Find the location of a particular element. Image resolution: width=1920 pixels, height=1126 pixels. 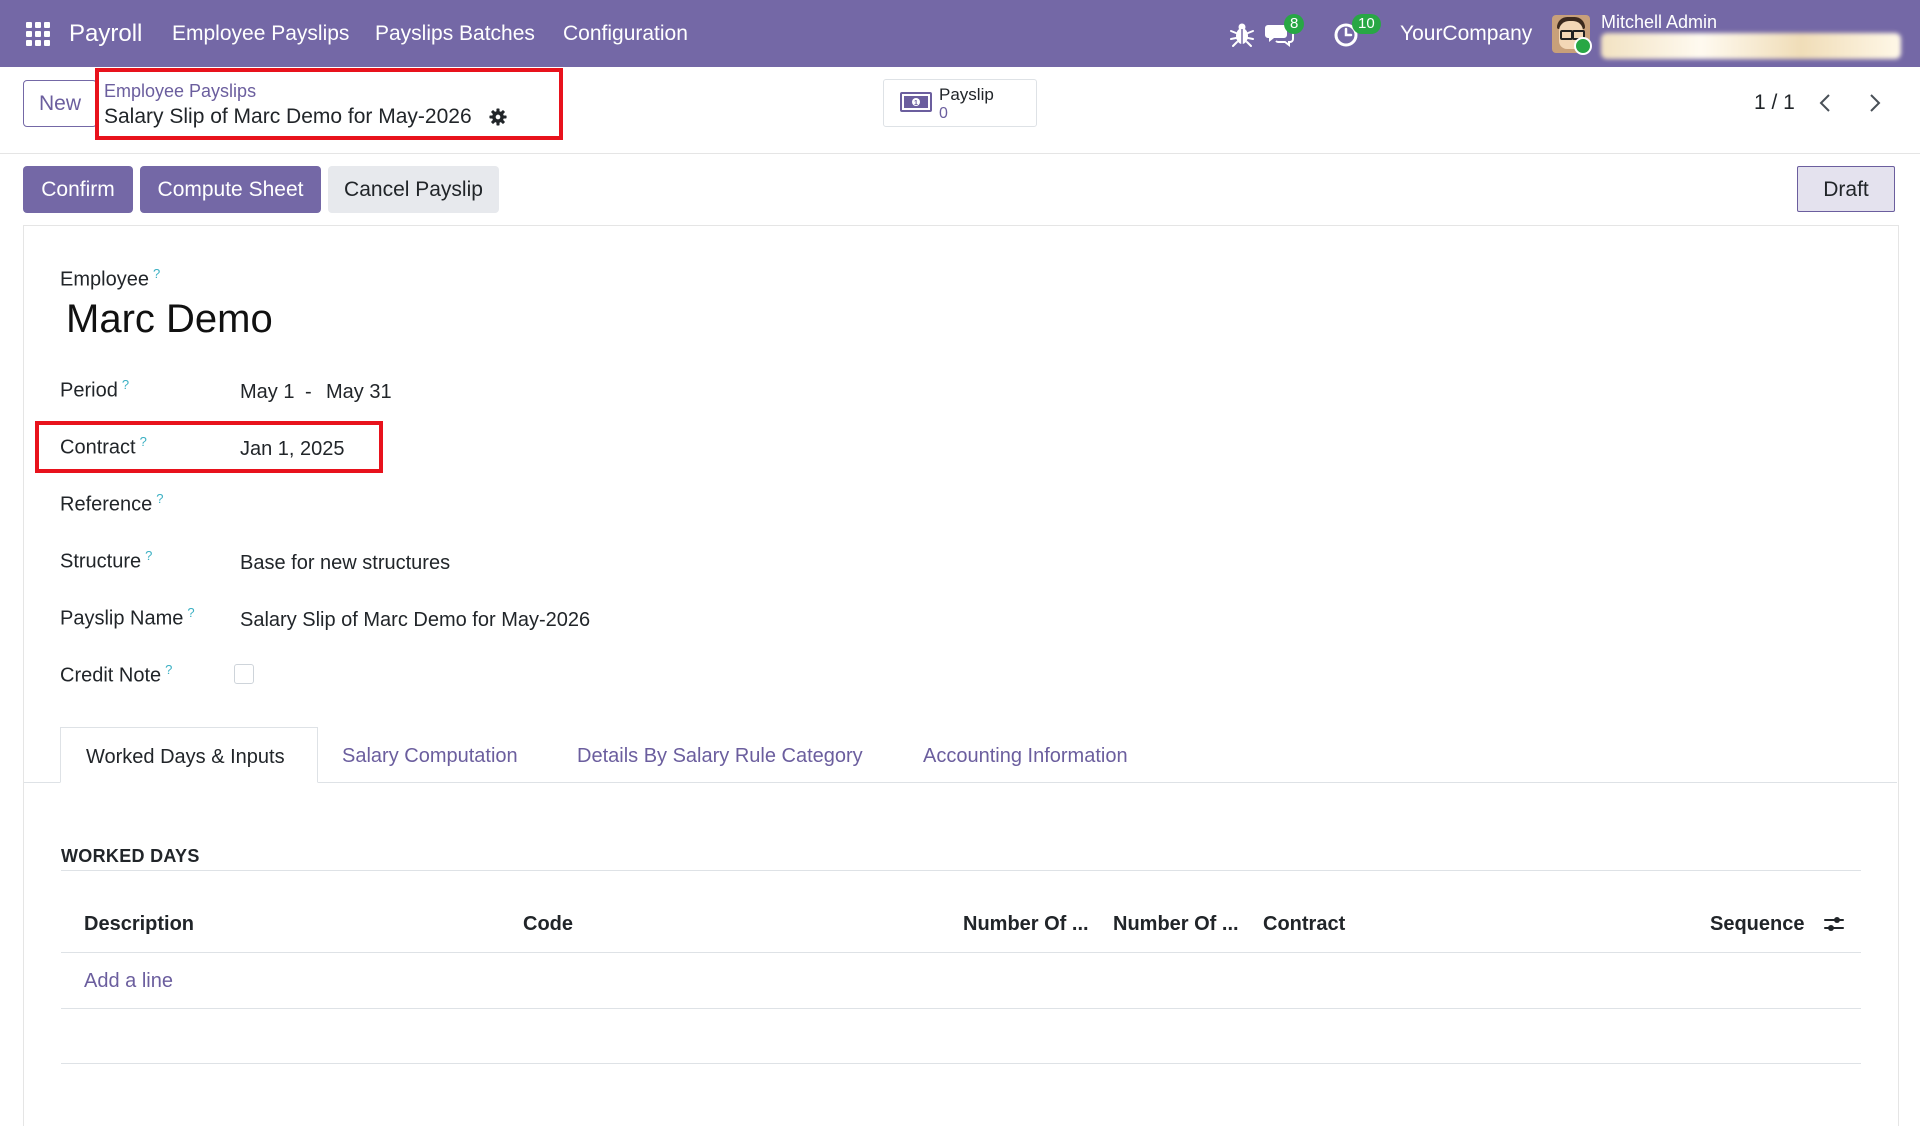

money-icon: 1 is located at coordinates (916, 102).